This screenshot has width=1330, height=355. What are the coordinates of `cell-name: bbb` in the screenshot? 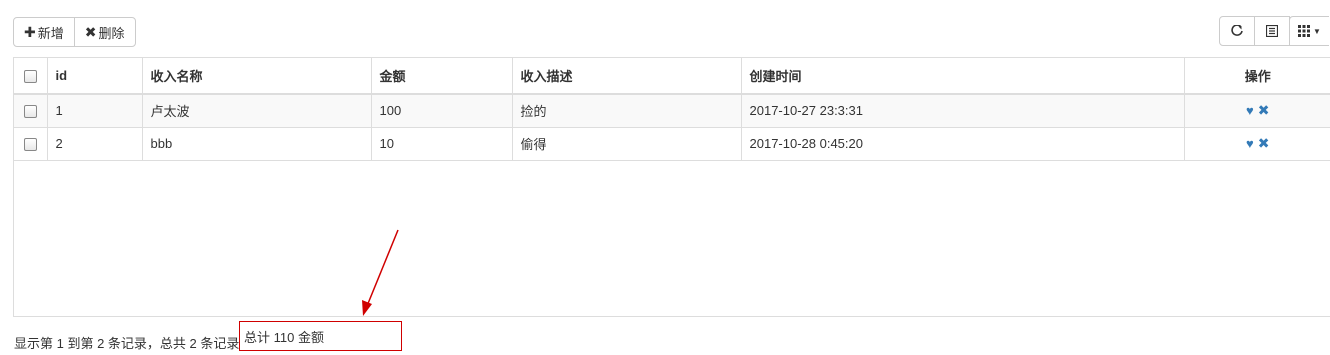 It's located at (257, 144).